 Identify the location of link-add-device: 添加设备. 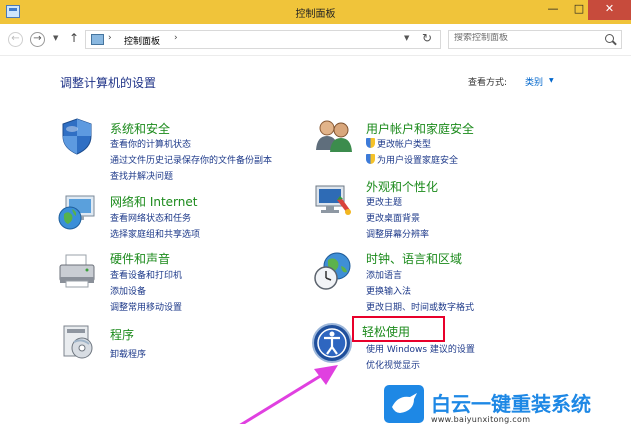
(128, 290).